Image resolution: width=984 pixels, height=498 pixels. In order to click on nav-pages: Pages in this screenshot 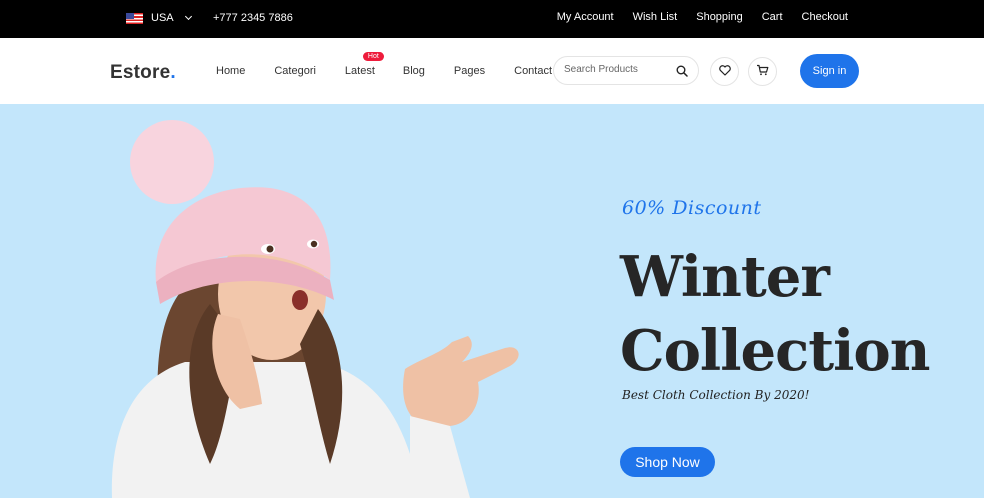, I will do `click(469, 71)`.